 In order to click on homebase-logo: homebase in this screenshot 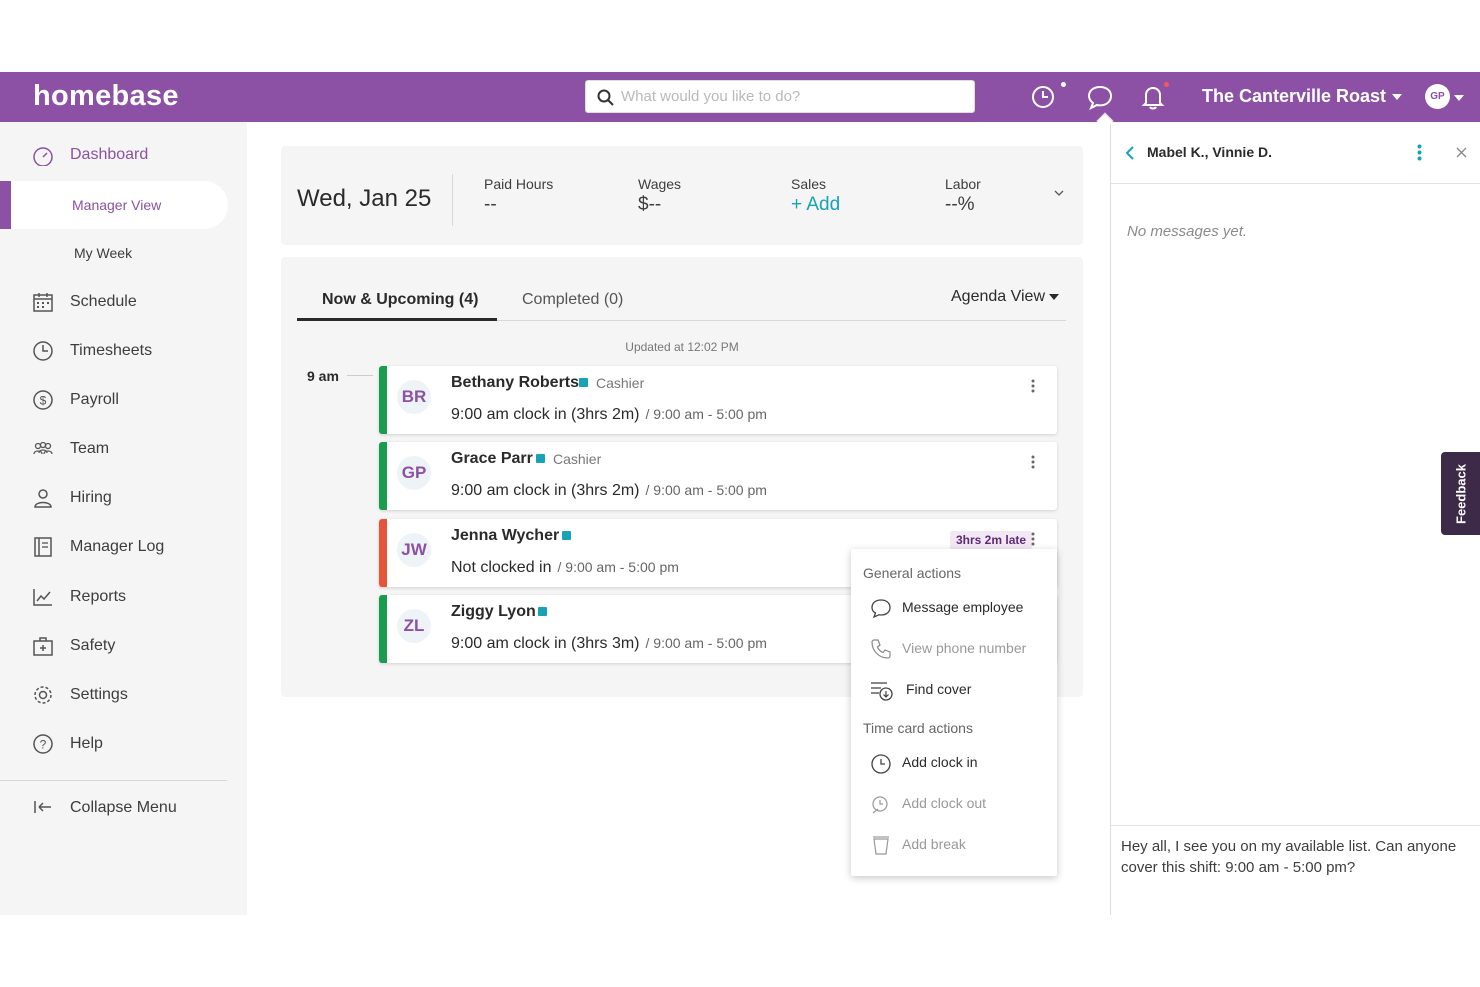, I will do `click(106, 96)`.